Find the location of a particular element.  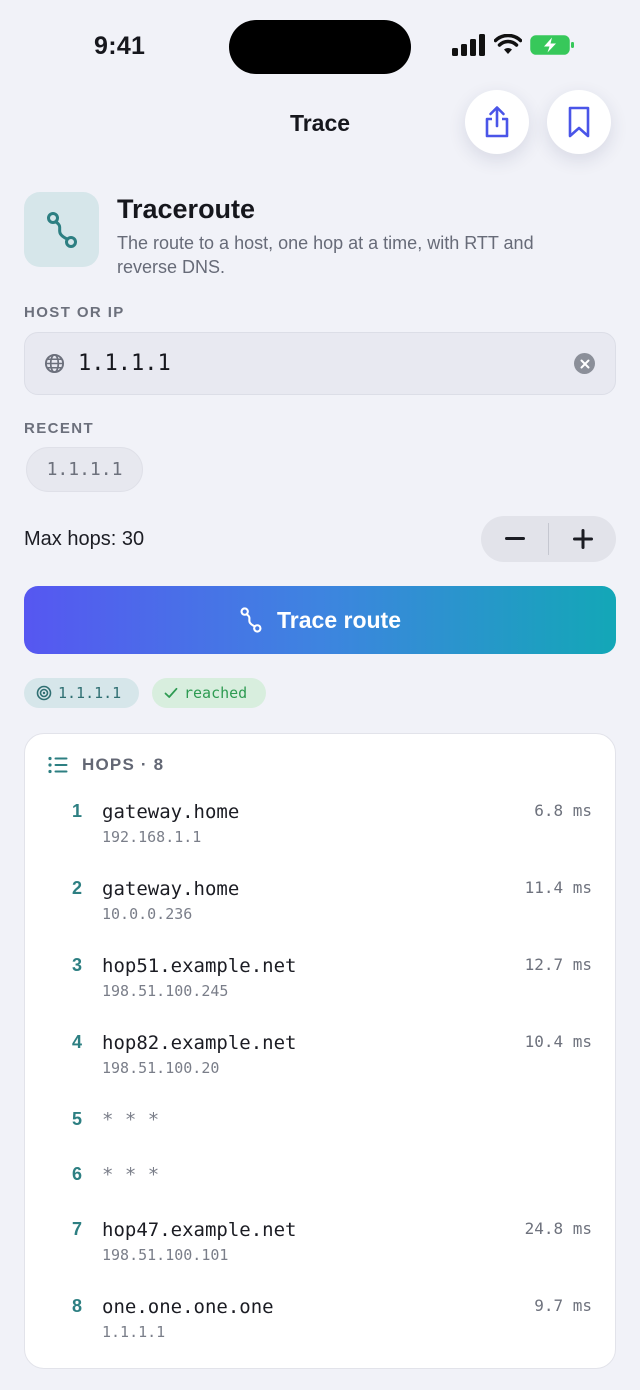

signal-icon is located at coordinates (468, 45).